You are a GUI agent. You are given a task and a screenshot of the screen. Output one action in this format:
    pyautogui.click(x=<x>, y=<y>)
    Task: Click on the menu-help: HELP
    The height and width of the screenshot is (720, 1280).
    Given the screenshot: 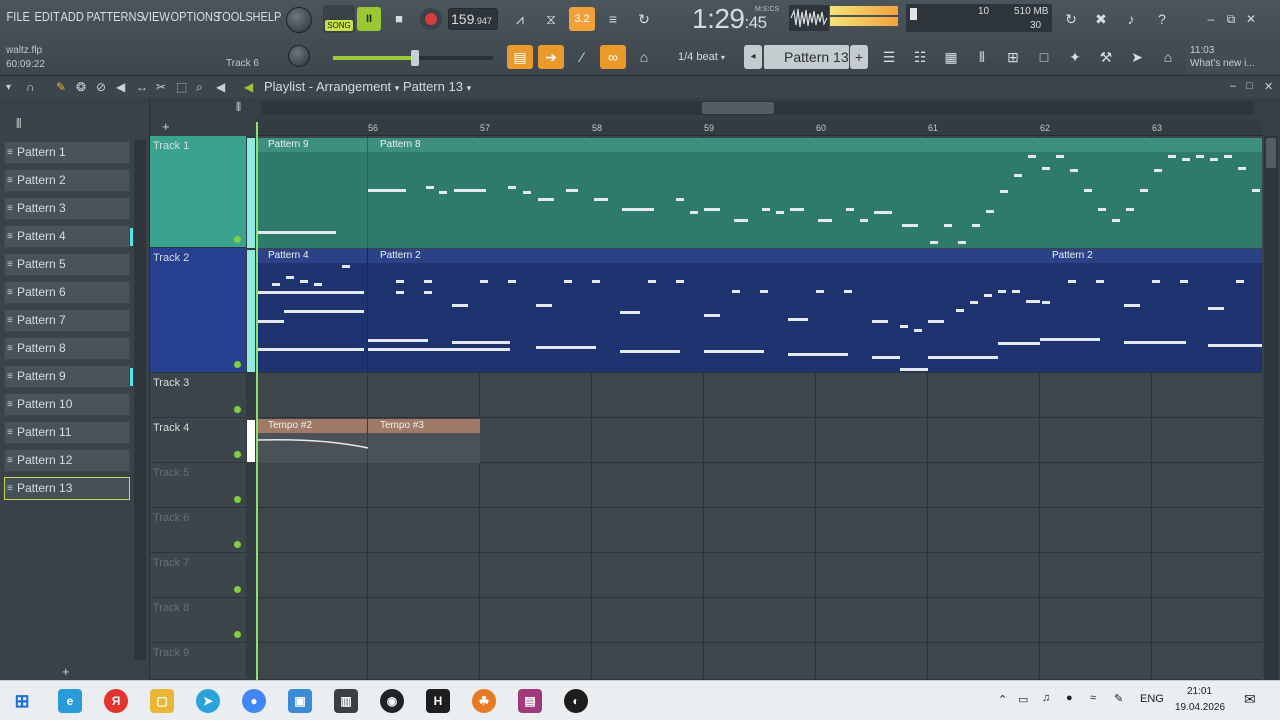 What is the action you would take?
    pyautogui.click(x=266, y=16)
    